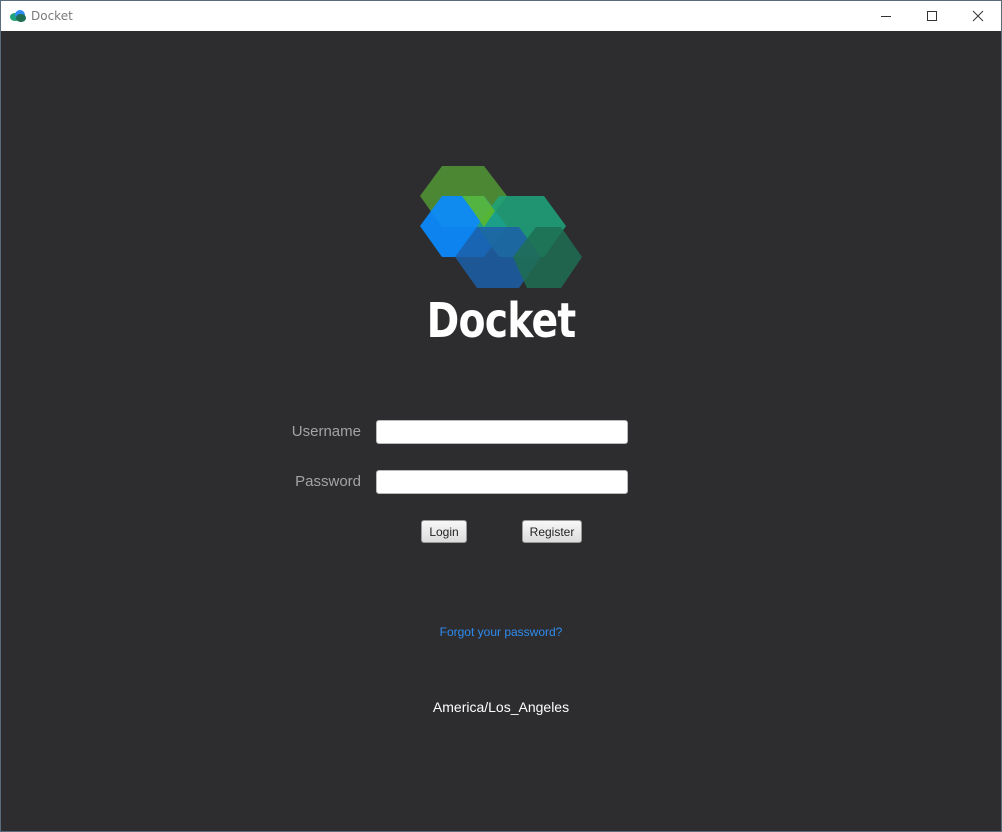  What do you see at coordinates (501, 707) in the screenshot?
I see `timezone-label: America/Los_Angeles` at bounding box center [501, 707].